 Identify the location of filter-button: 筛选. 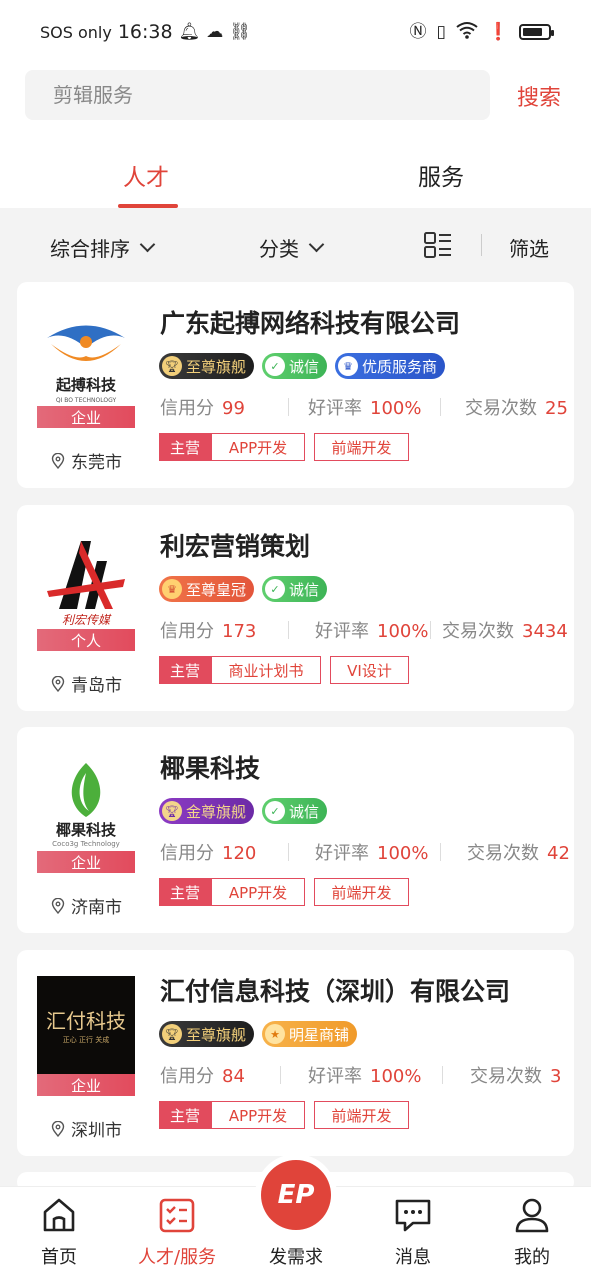
(529, 247).